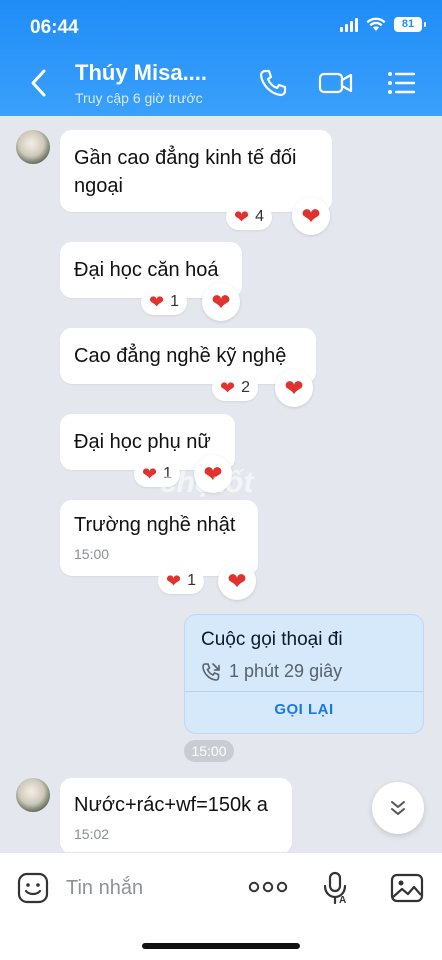 The height and width of the screenshot is (960, 442). I want to click on back-arrow-icon, so click(39, 83).